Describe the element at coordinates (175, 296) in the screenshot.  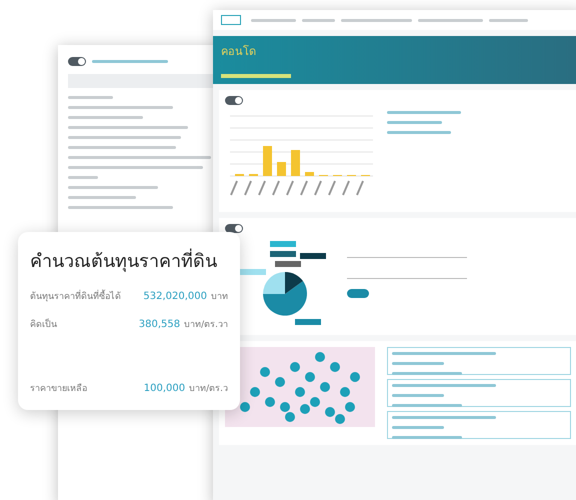
I see `row-value: 532,020,000` at that location.